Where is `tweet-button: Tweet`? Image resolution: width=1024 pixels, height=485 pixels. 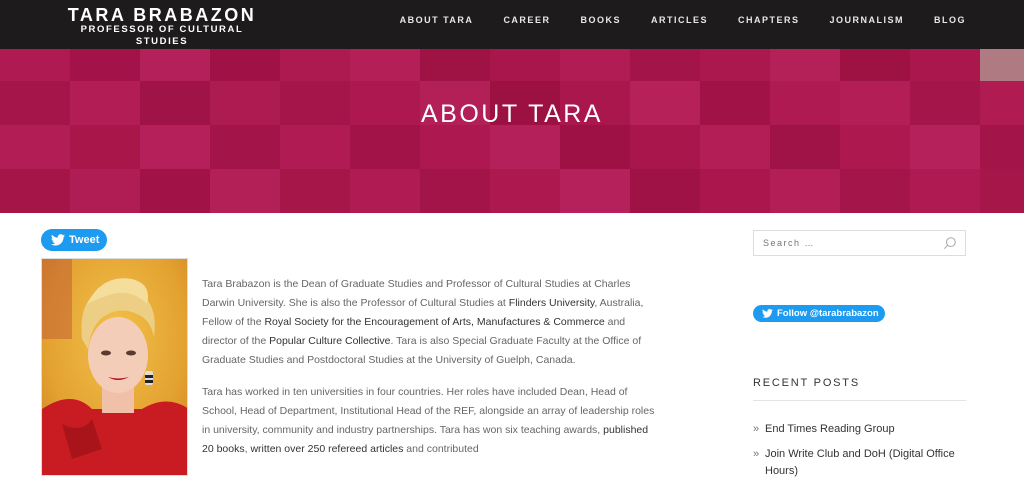
tweet-button: Tweet is located at coordinates (74, 240).